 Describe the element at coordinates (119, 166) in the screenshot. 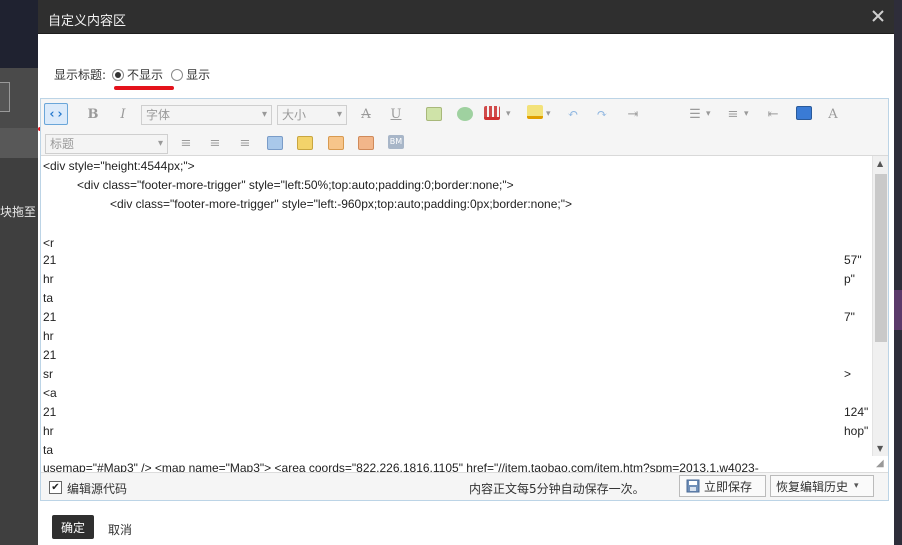

I see `code-line: <div style="height:4544px;">` at that location.